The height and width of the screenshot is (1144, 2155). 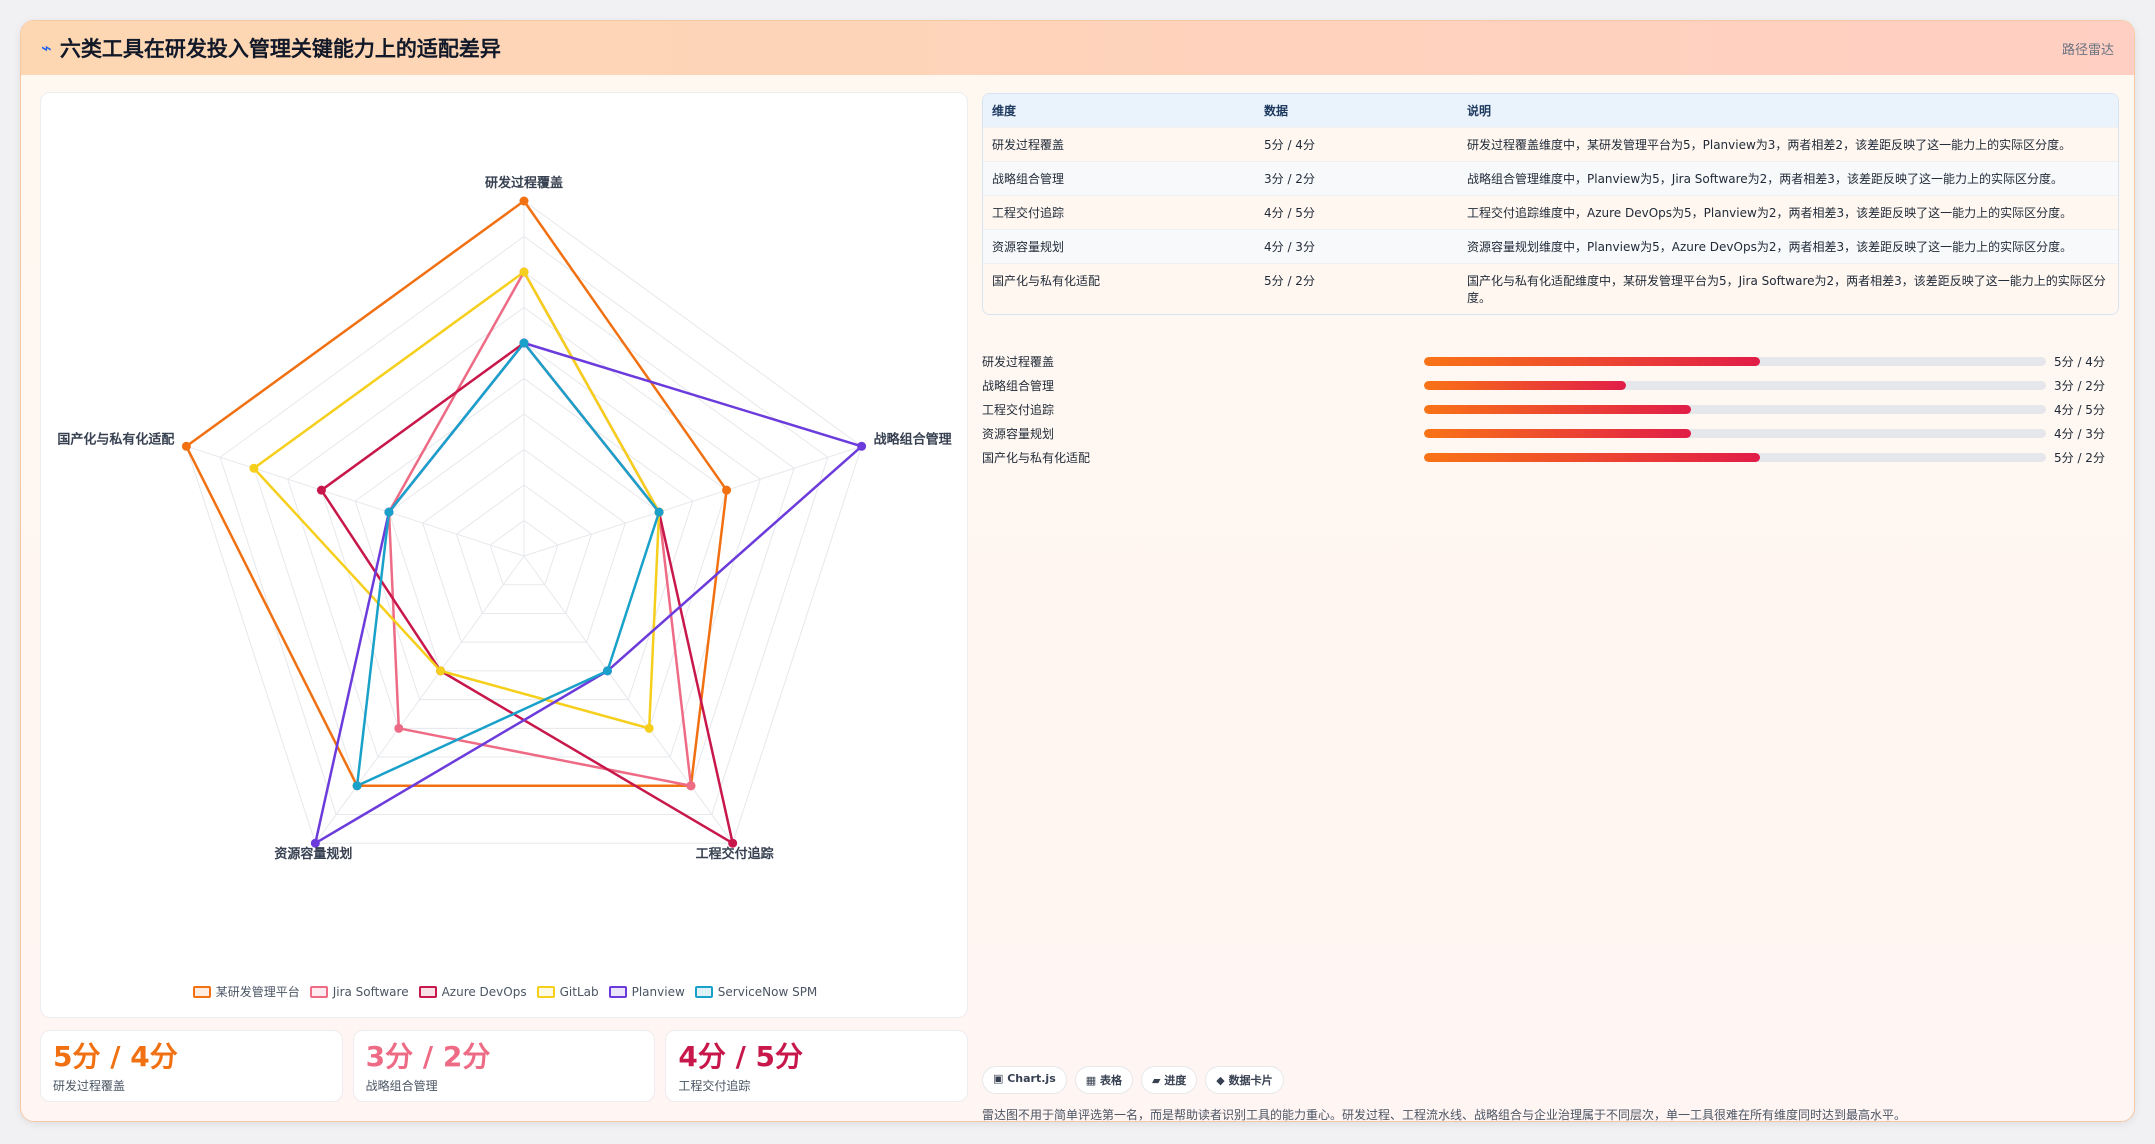 I want to click on table-cell: 3分 / 2分, so click(x=1356, y=178).